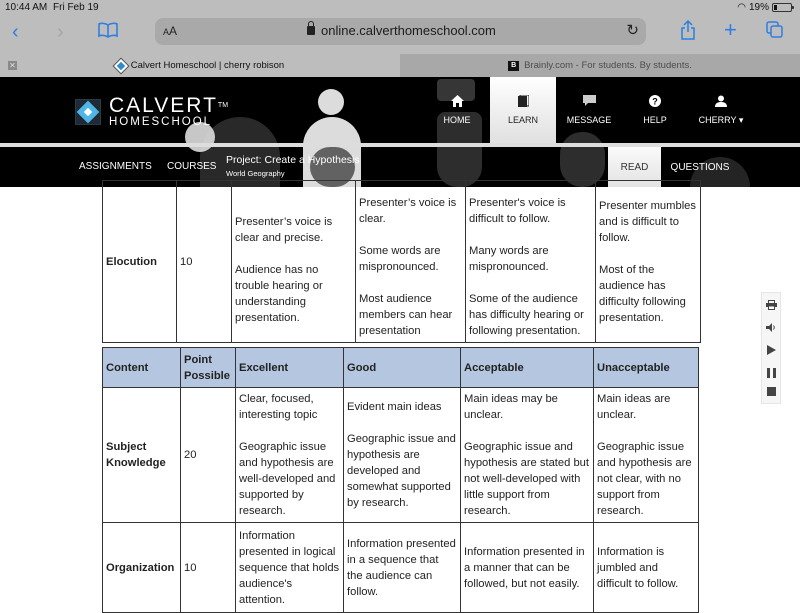 This screenshot has width=800, height=613. What do you see at coordinates (289, 367) in the screenshot?
I see `column-header: Excellent` at bounding box center [289, 367].